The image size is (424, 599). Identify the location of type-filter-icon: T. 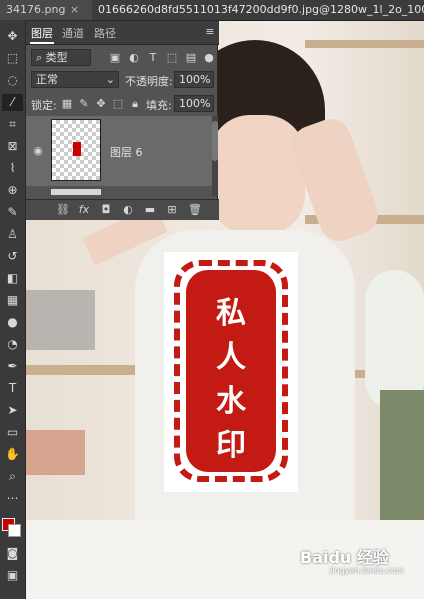
(153, 58).